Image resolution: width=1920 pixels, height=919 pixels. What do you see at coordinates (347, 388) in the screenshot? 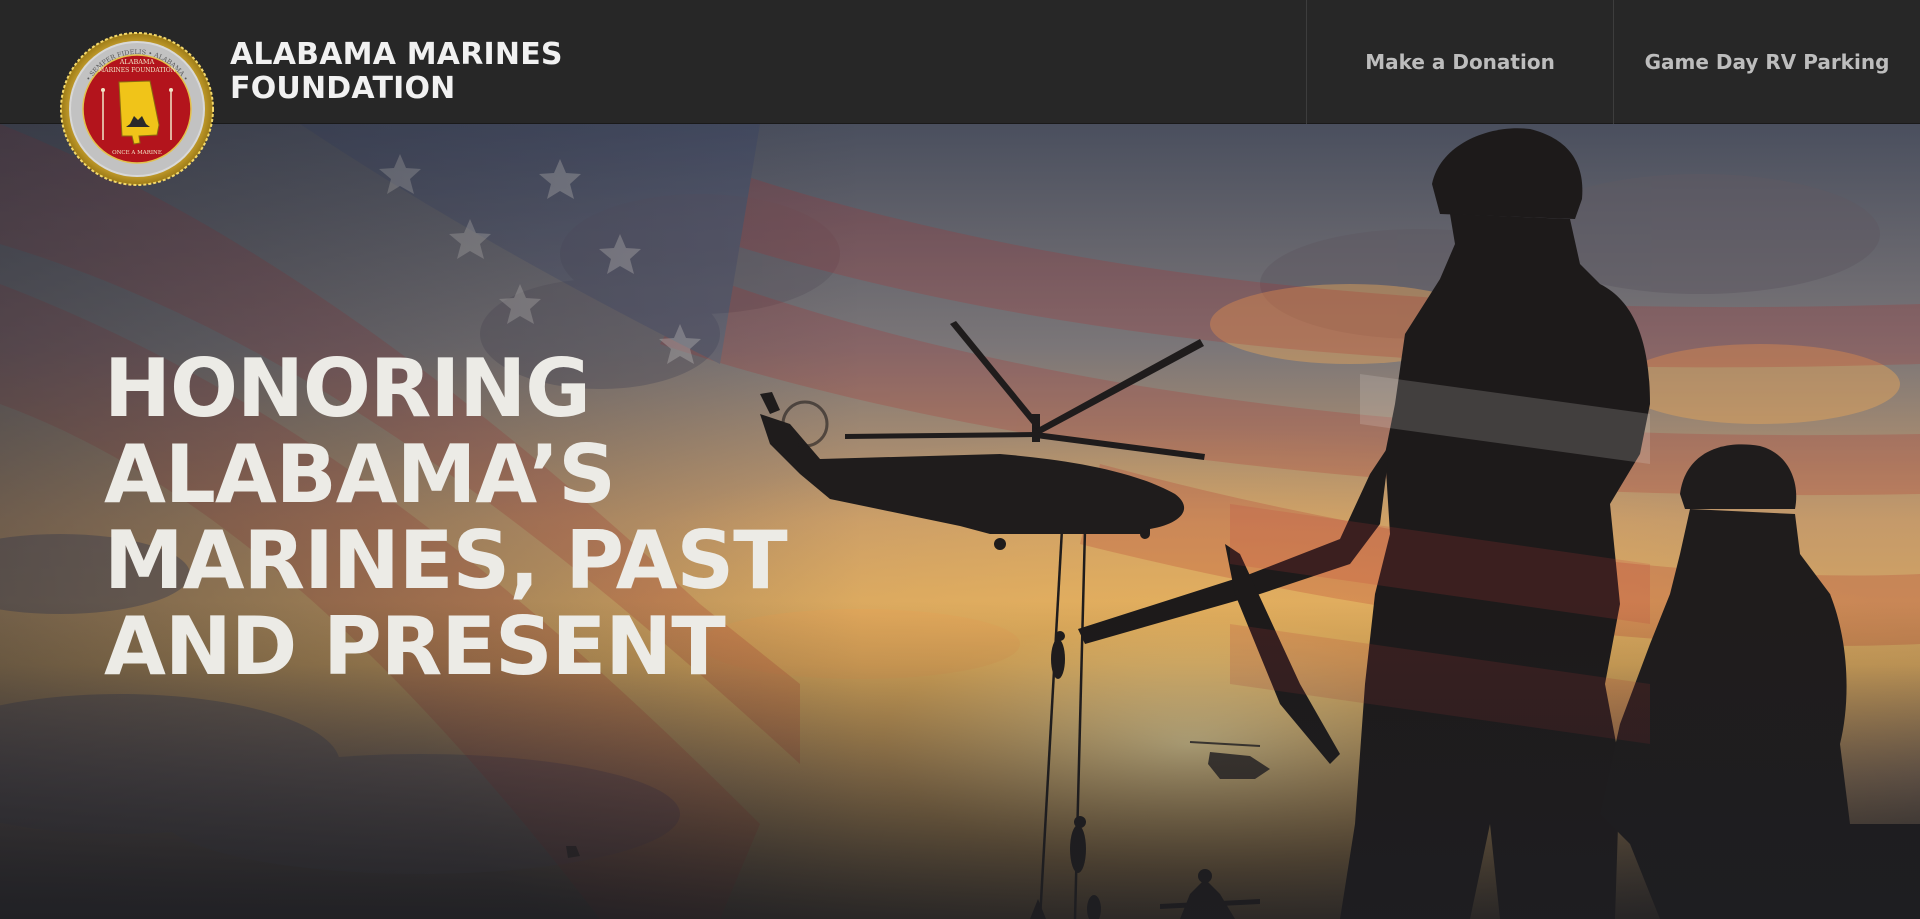
I see `hero-headline-line1: HONORING` at bounding box center [347, 388].